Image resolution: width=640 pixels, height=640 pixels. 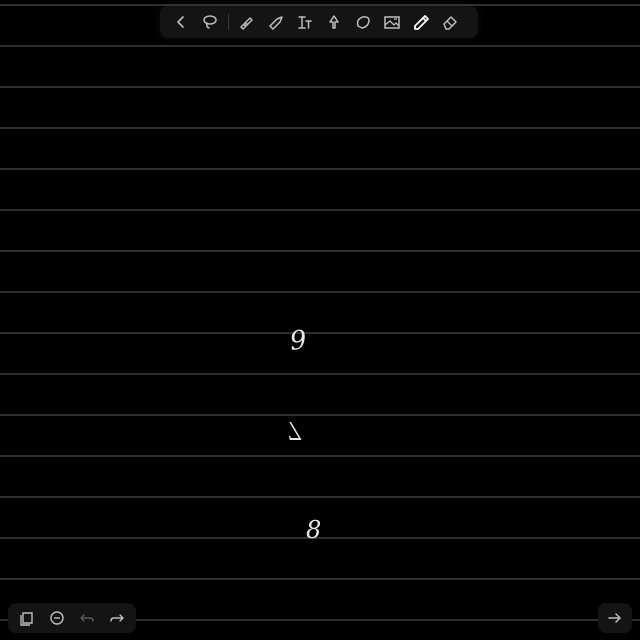 I want to click on text-icon, so click(x=305, y=22).